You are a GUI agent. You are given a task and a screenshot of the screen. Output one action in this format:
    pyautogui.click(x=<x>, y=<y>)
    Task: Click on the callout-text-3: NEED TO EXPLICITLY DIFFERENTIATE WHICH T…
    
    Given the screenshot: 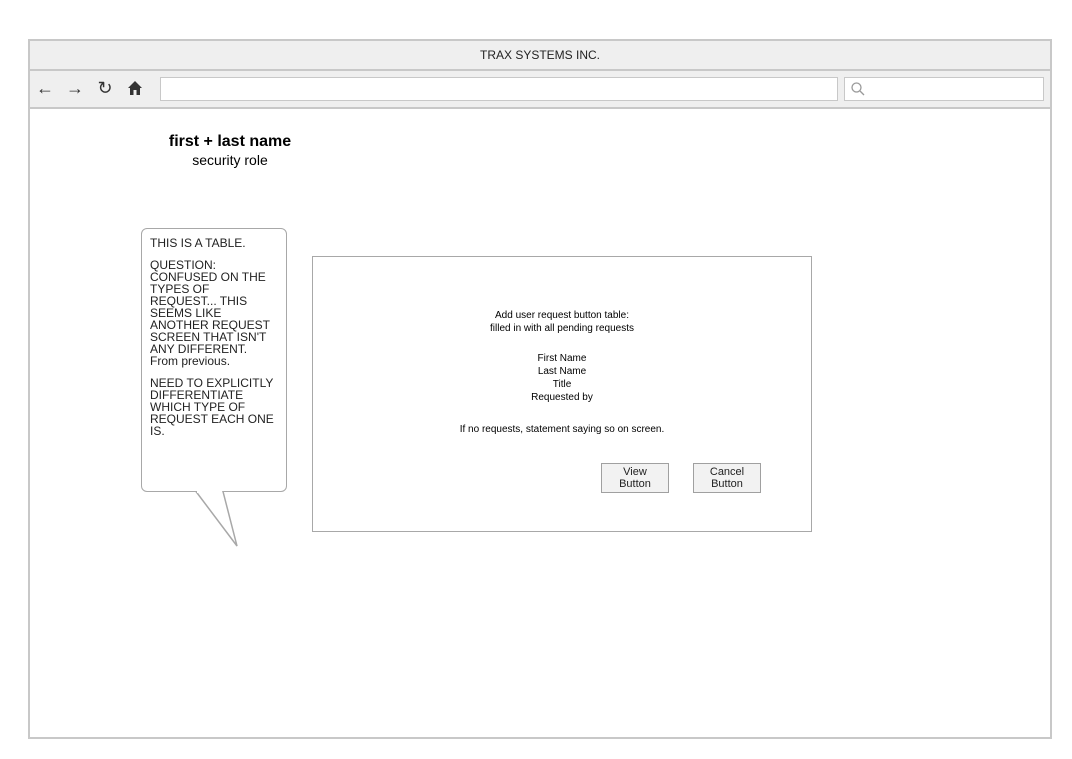 What is the action you would take?
    pyautogui.click(x=212, y=407)
    